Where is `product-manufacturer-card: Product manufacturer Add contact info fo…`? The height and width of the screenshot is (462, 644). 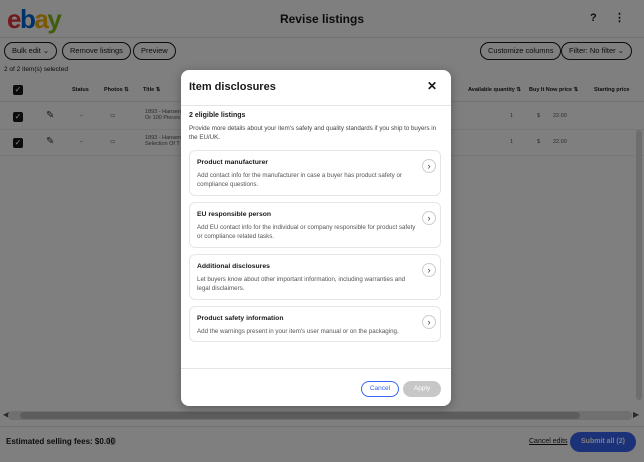 product-manufacturer-card: Product manufacturer Add contact info fo… is located at coordinates (315, 173).